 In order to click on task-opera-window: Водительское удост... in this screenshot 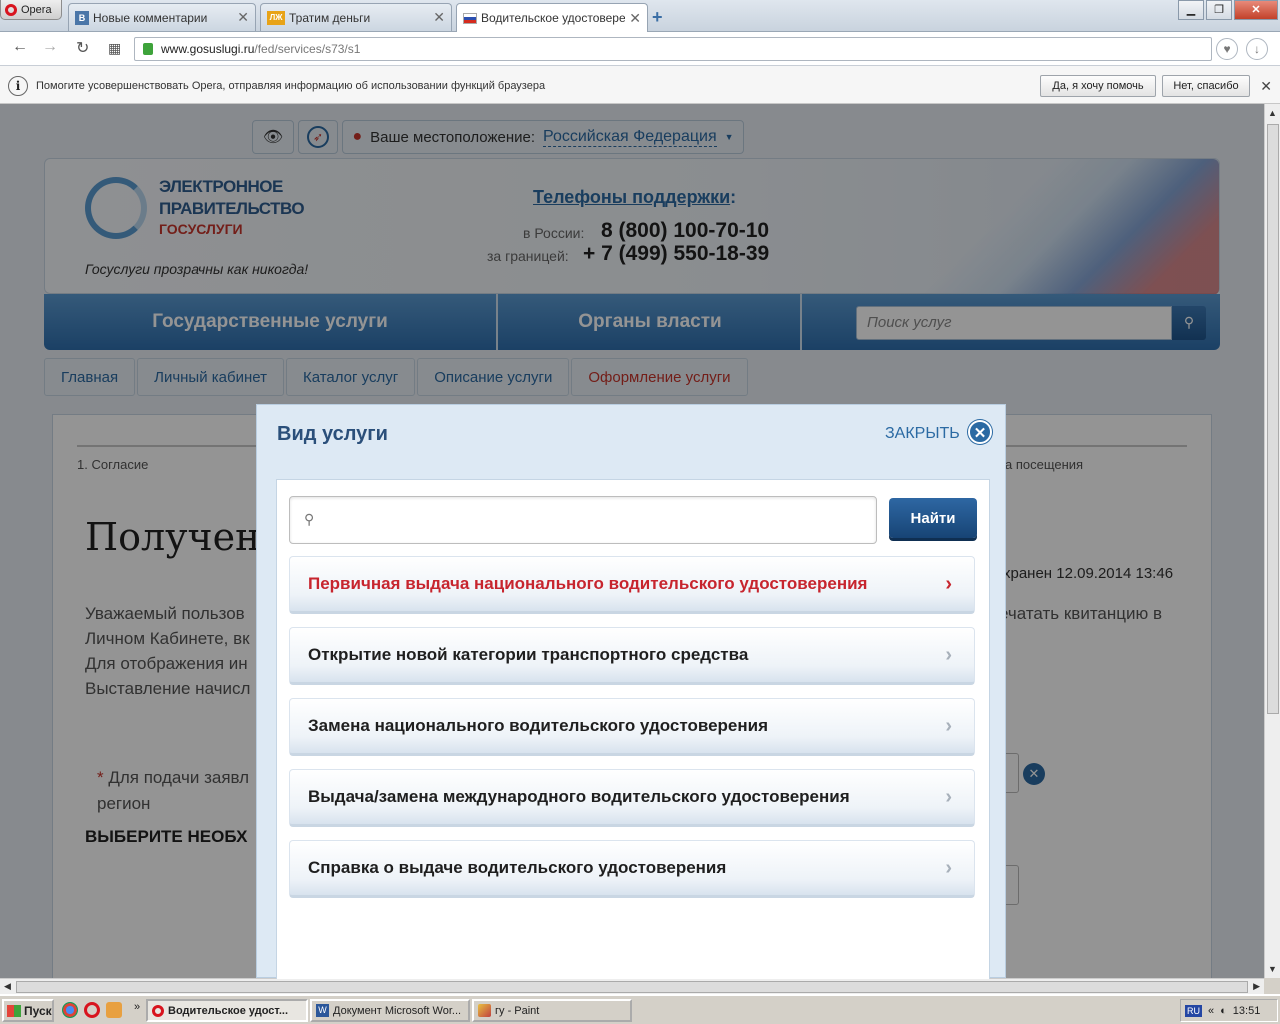, I will do `click(227, 1010)`.